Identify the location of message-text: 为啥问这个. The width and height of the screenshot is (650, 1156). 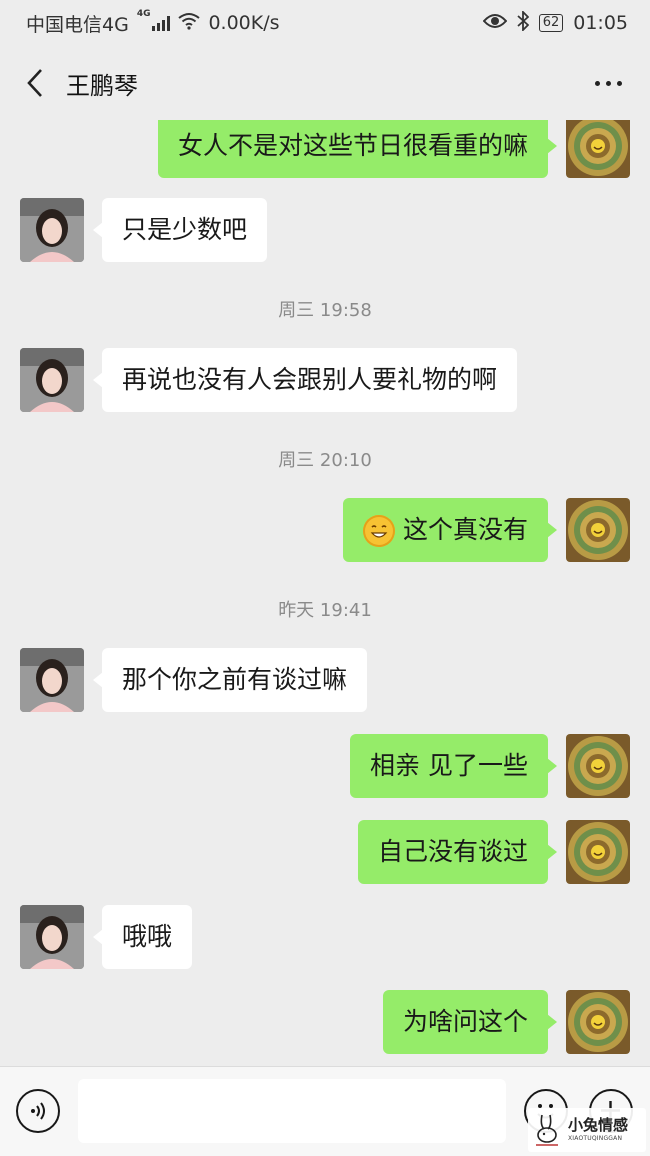
(465, 1021).